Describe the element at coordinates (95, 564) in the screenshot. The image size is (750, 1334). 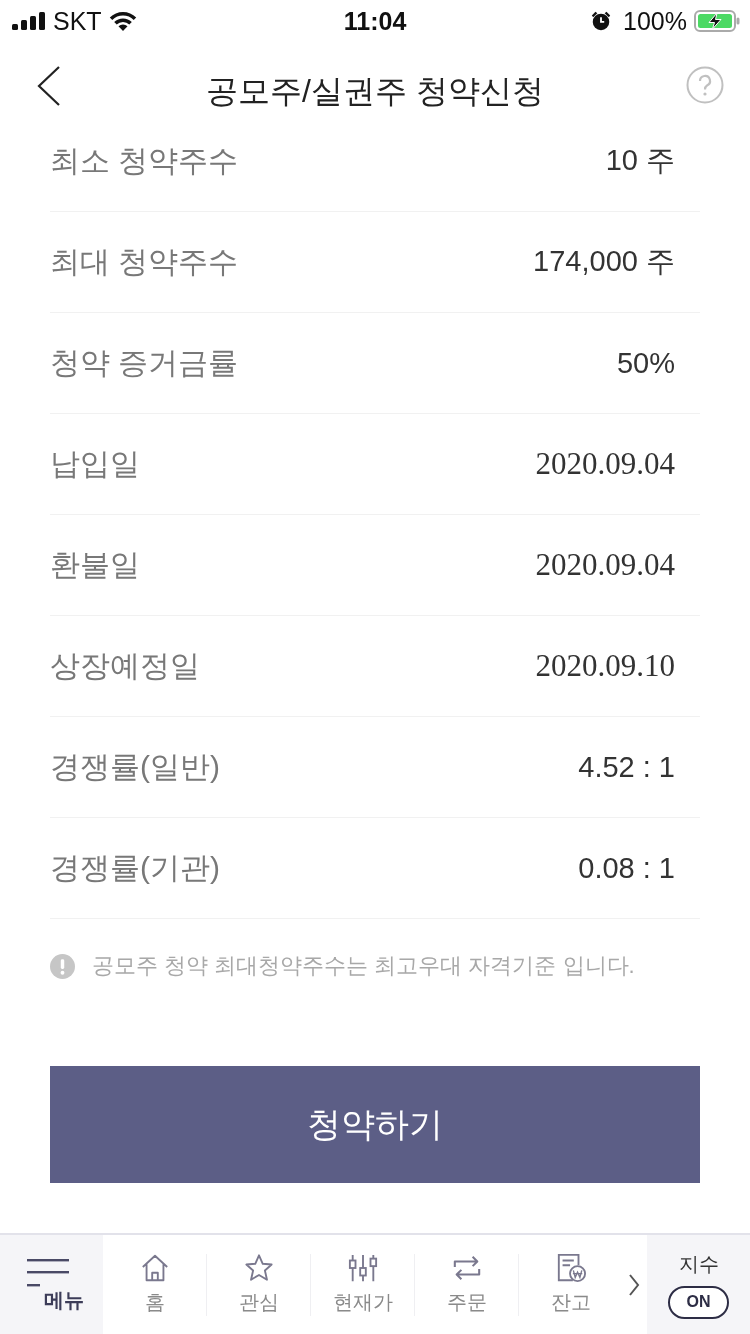
I see `detail-label: 환불일` at that location.